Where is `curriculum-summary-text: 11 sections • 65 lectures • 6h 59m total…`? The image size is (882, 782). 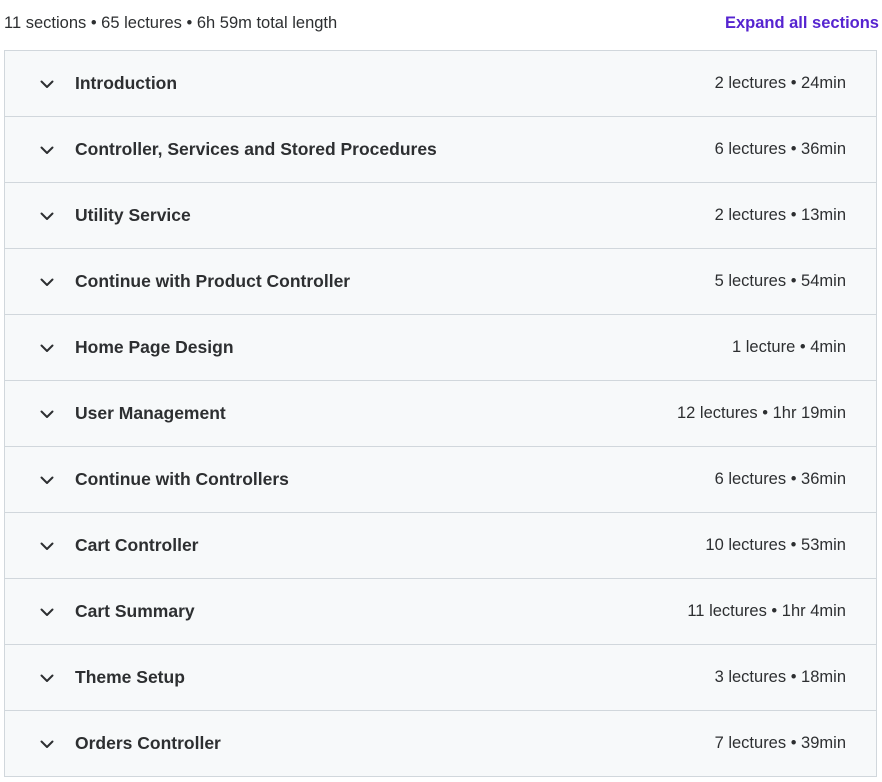
curriculum-summary-text: 11 sections • 65 lectures • 6h 59m total… is located at coordinates (171, 23).